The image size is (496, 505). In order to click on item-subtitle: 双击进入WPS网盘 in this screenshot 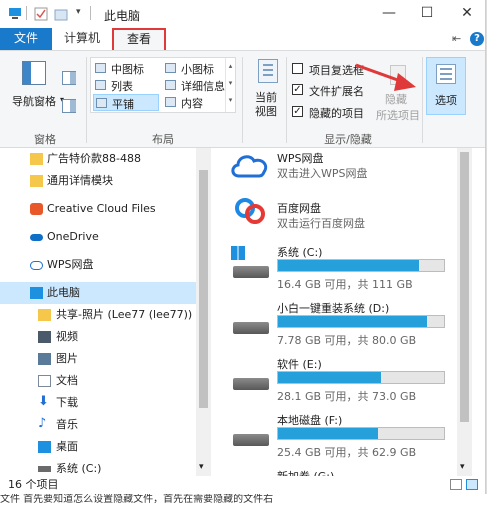, I will do `click(322, 173)`.